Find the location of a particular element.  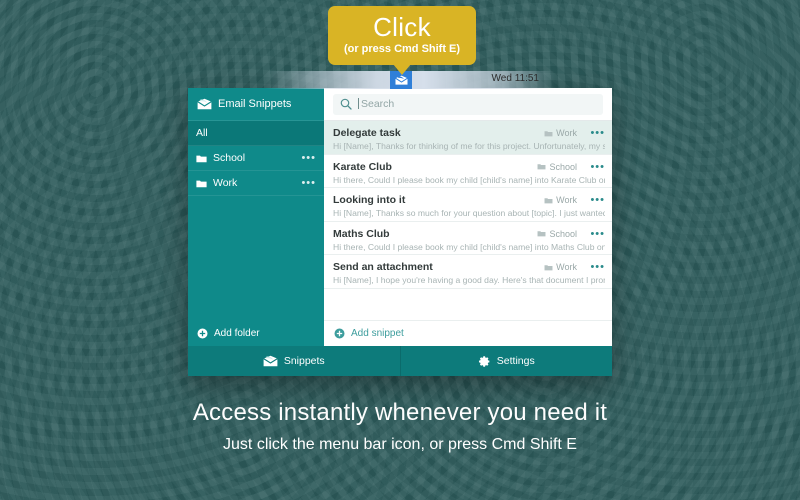

tab-snippets: Snippets is located at coordinates (294, 361).